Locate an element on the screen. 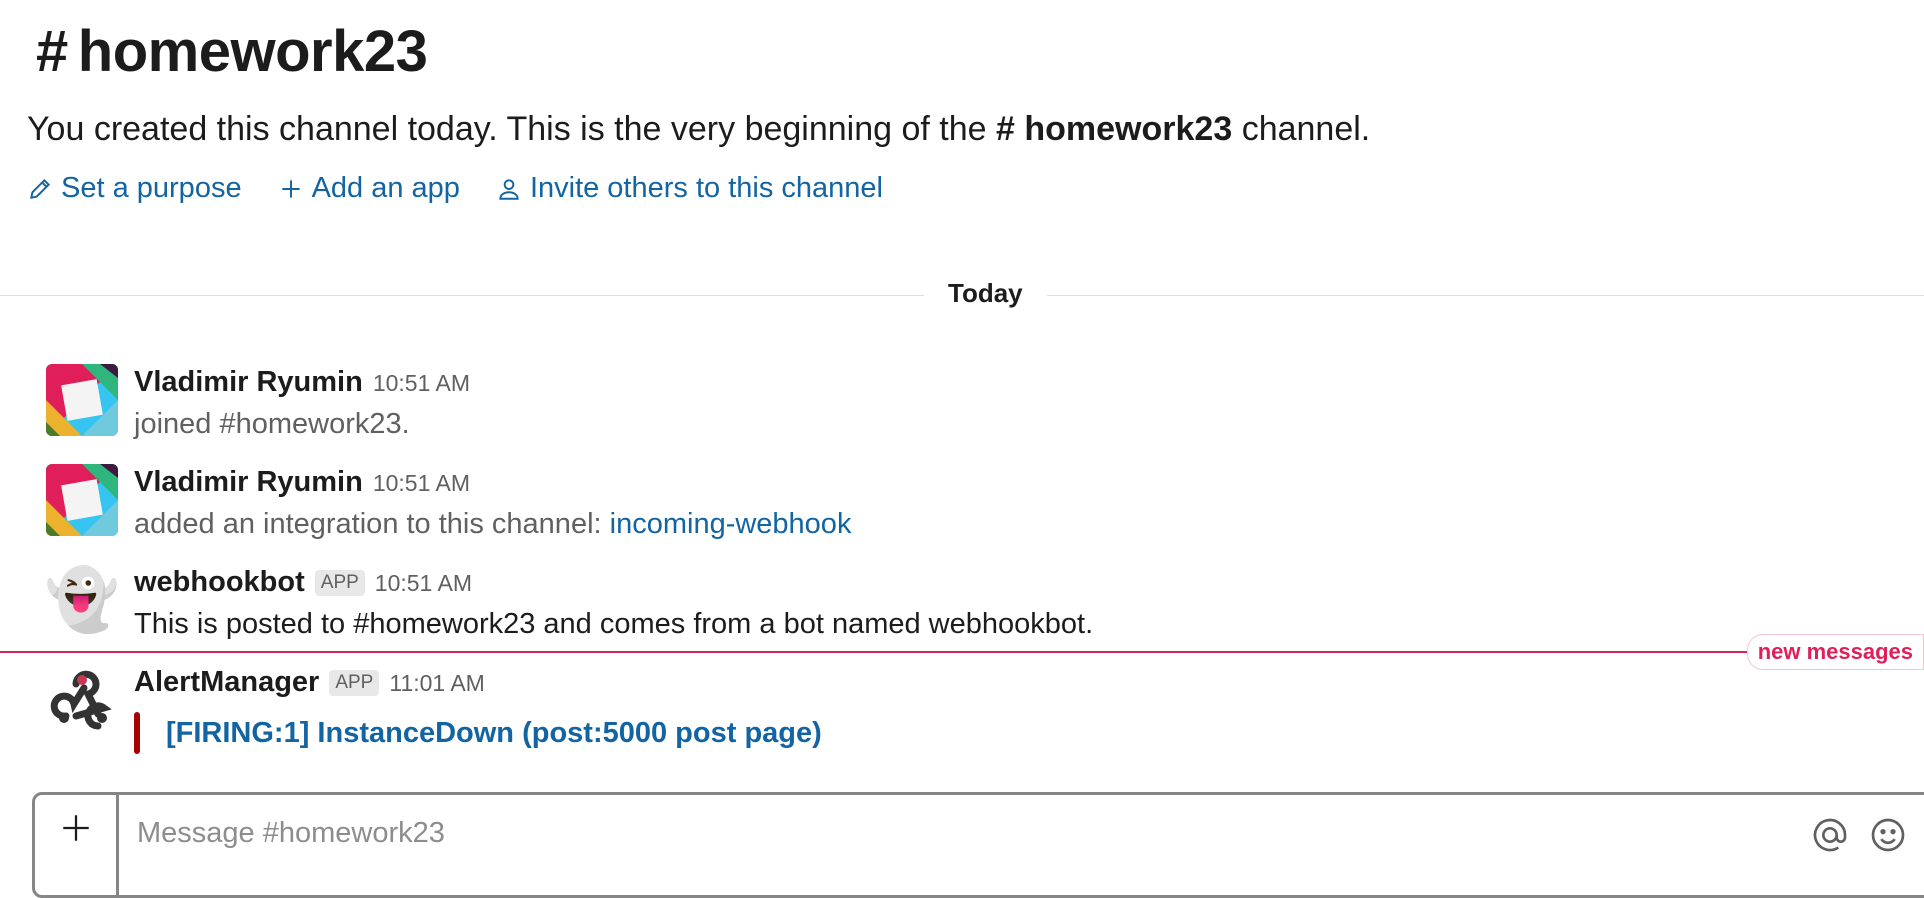 This screenshot has width=1924, height=898. message-text-prefix: added an integration to this channel: is located at coordinates (368, 524).